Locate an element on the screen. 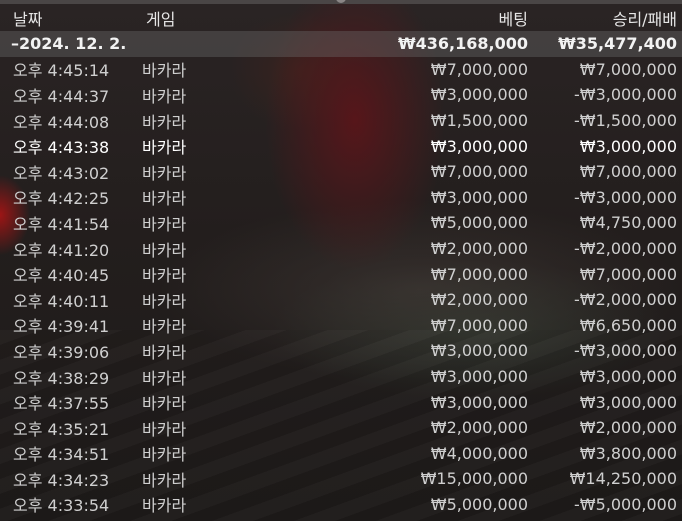  panel-handle-bar is located at coordinates (341, 2).